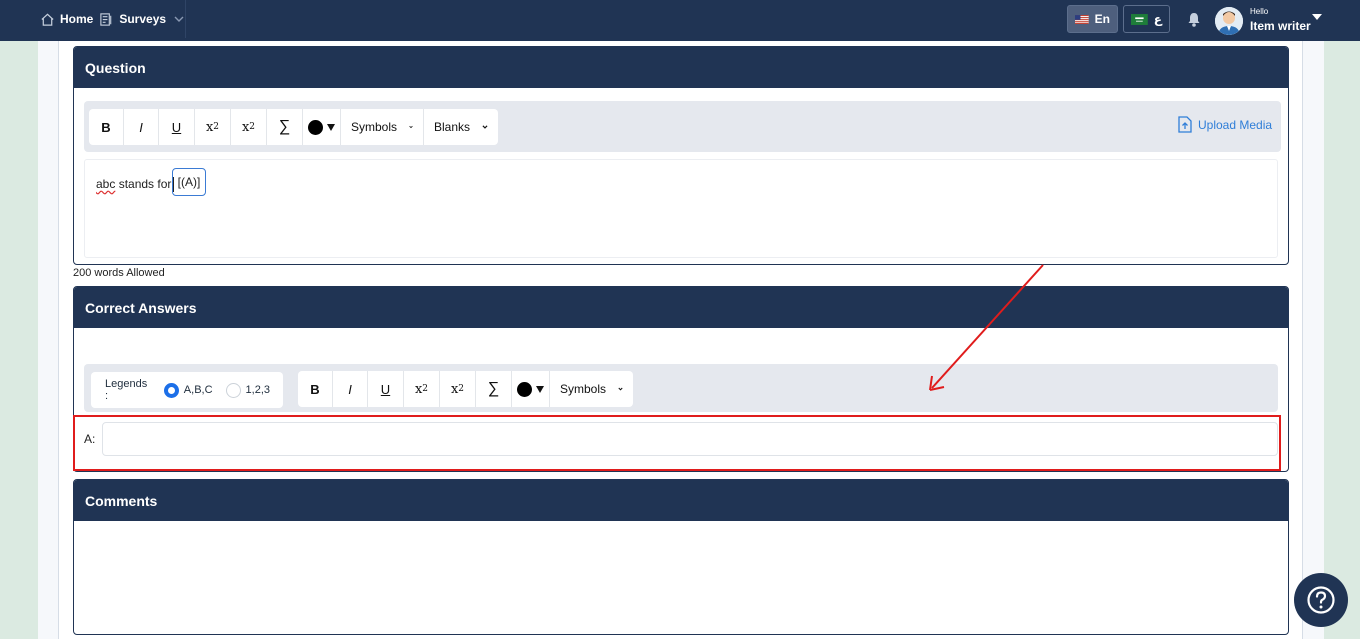 Image resolution: width=1360 pixels, height=639 pixels. I want to click on comments-card-title: Comments, so click(681, 500).